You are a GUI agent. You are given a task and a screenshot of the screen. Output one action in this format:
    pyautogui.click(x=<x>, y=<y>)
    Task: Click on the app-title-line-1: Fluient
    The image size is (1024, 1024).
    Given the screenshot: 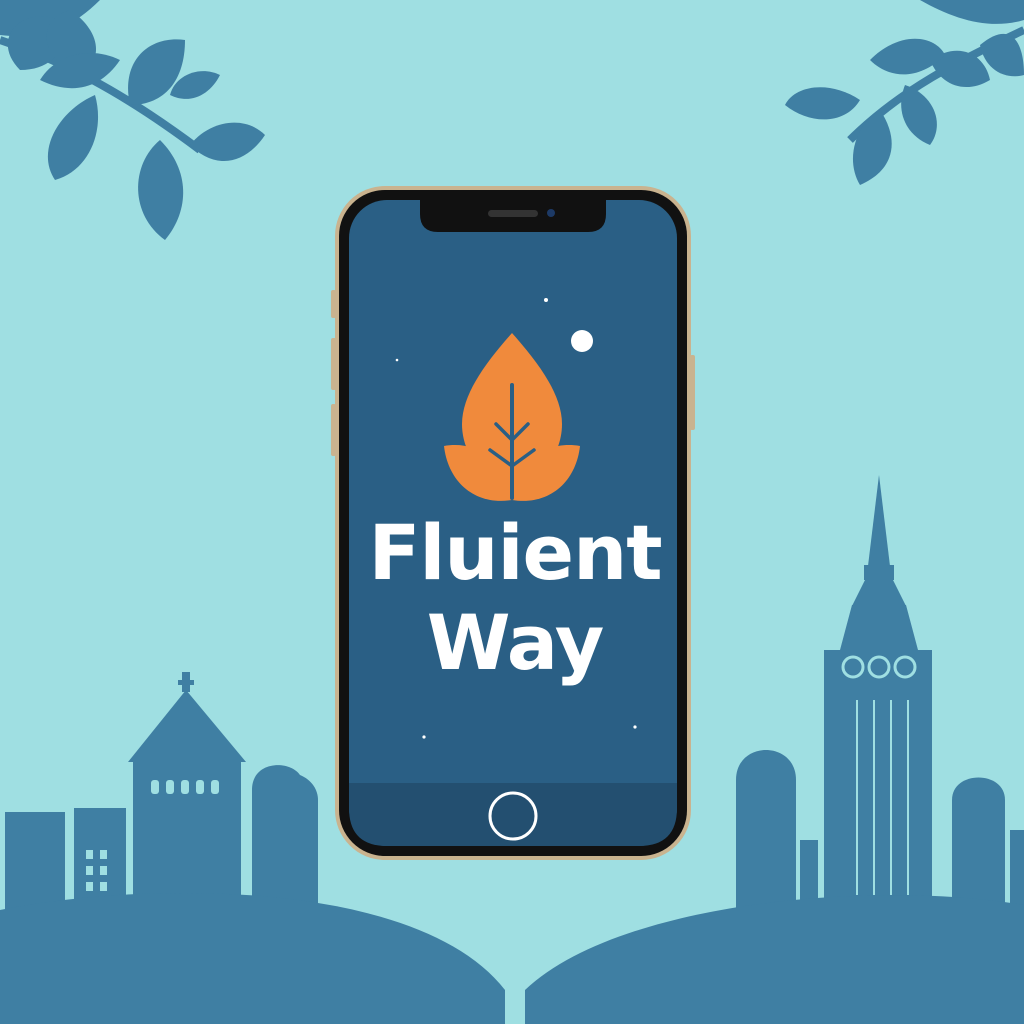 What is the action you would take?
    pyautogui.click(x=515, y=552)
    